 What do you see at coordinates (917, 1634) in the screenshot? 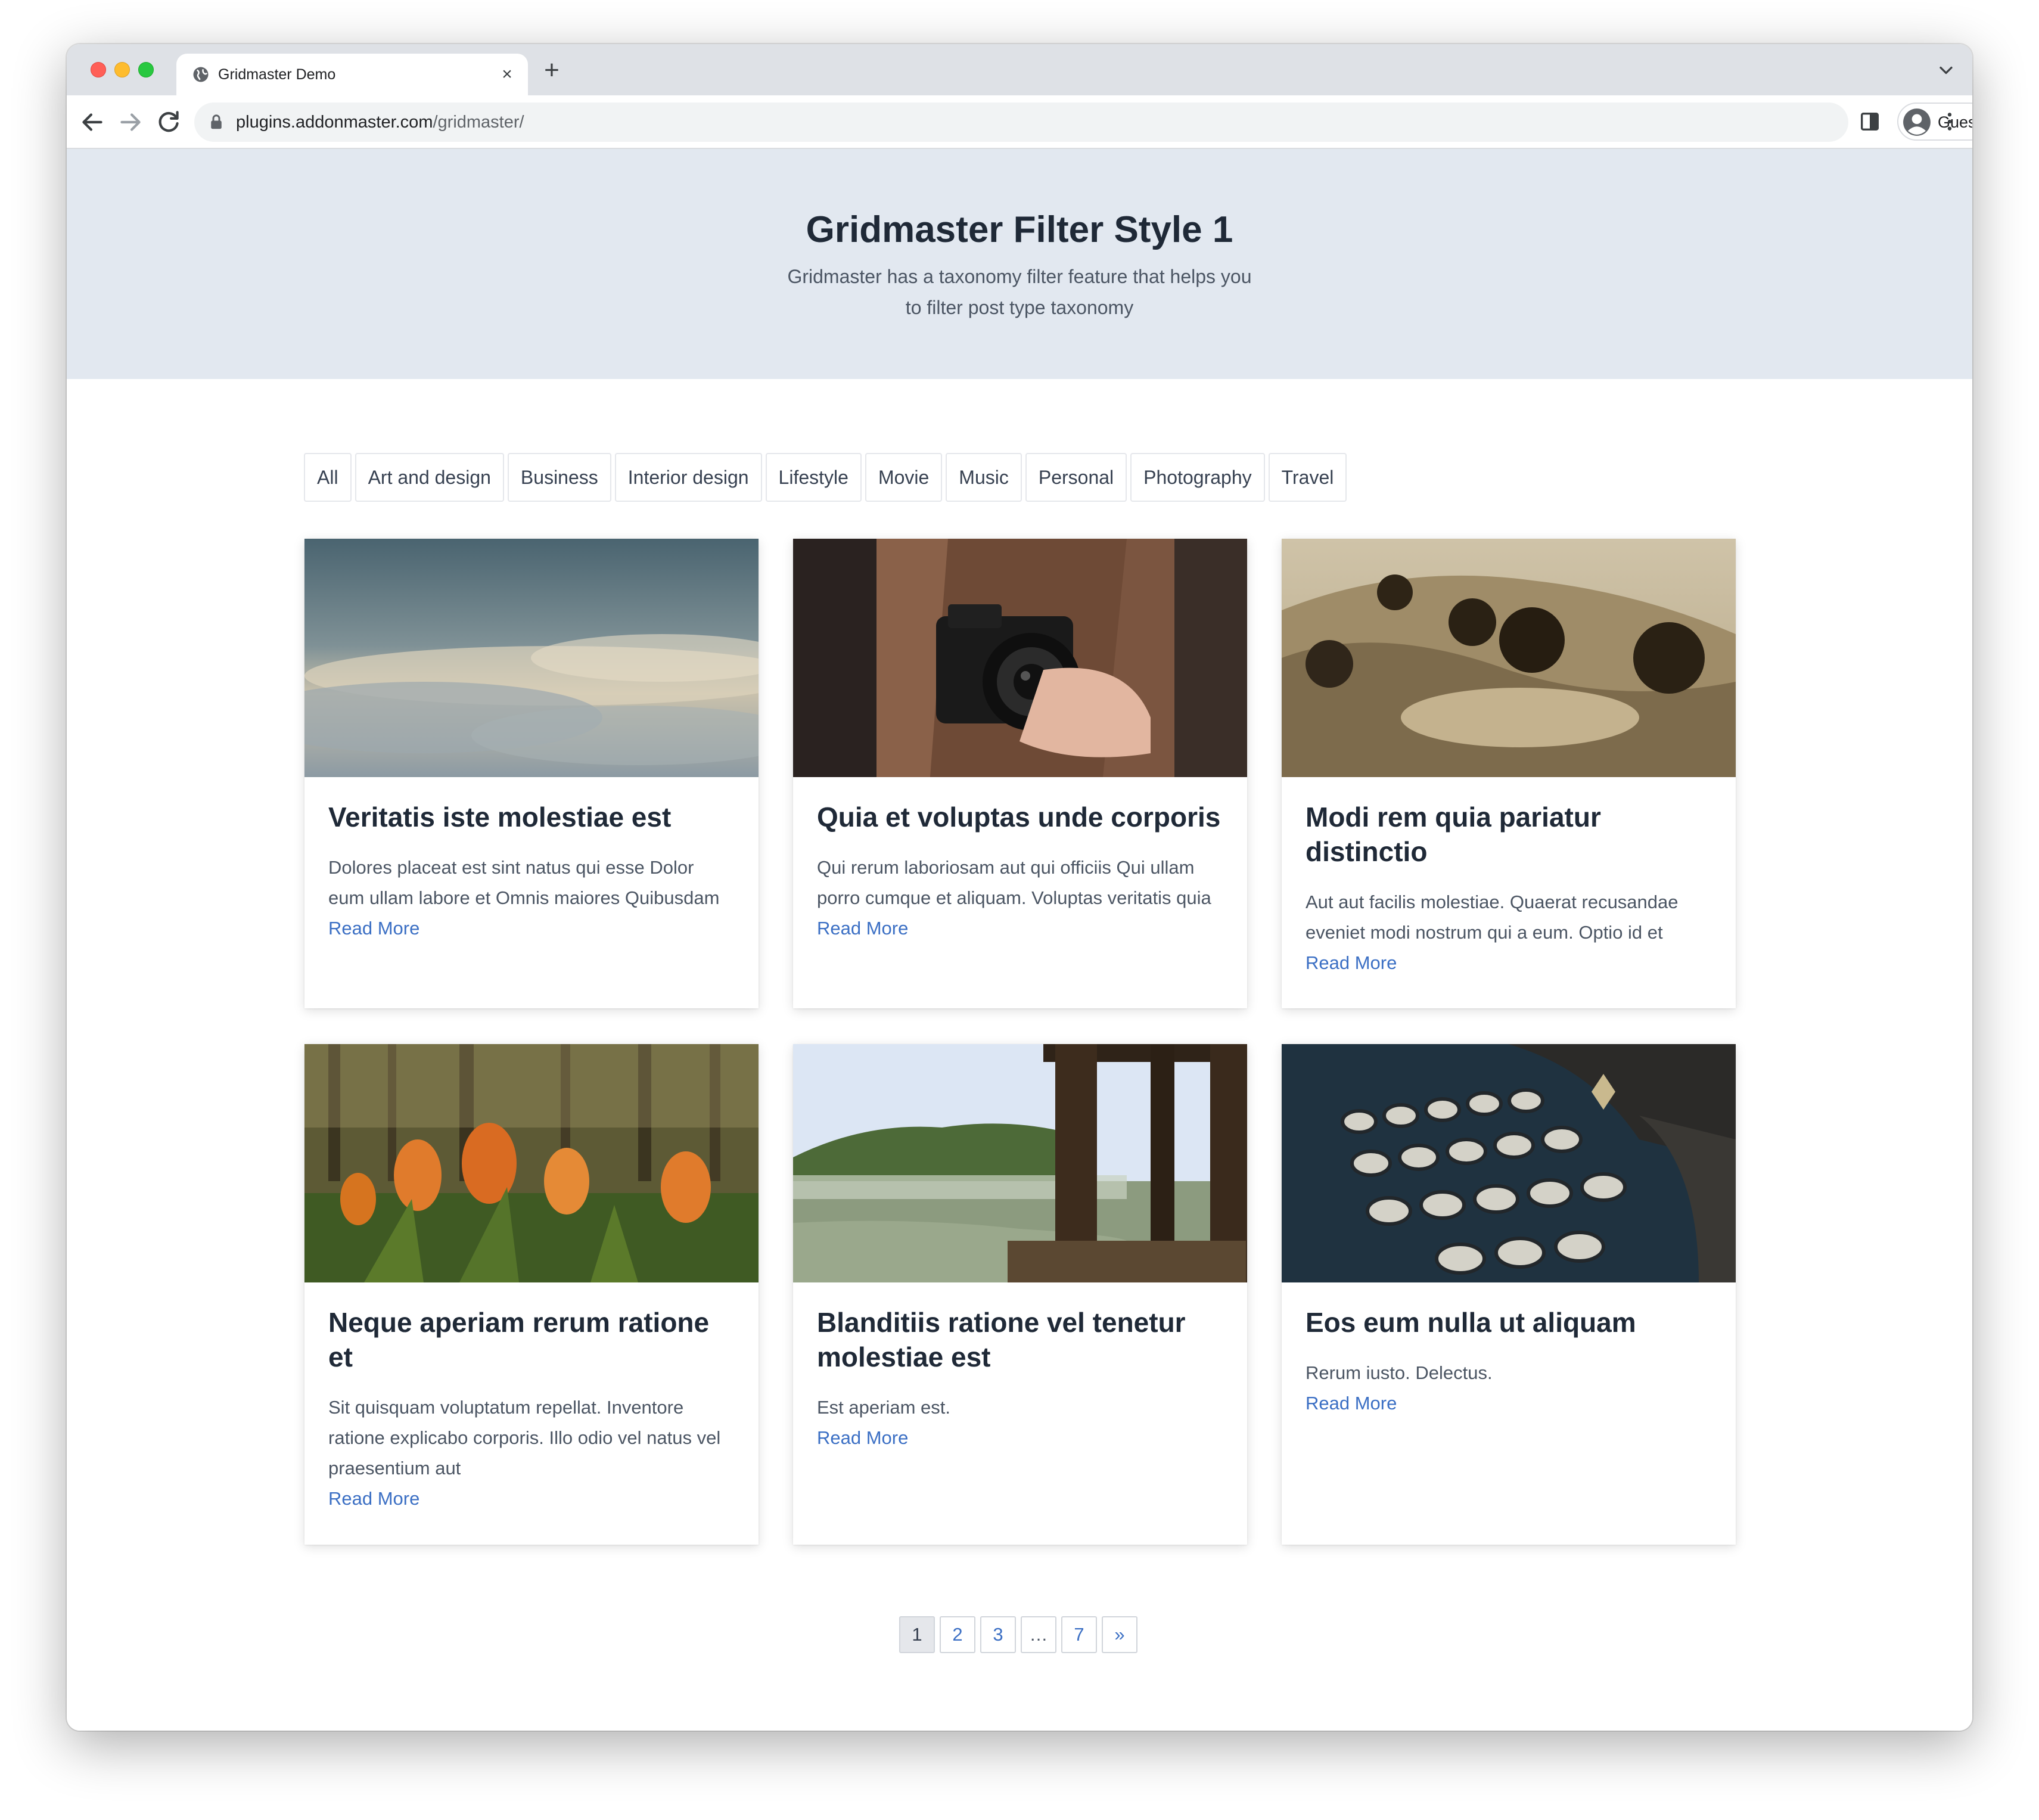
I see `page-1-current: 1` at bounding box center [917, 1634].